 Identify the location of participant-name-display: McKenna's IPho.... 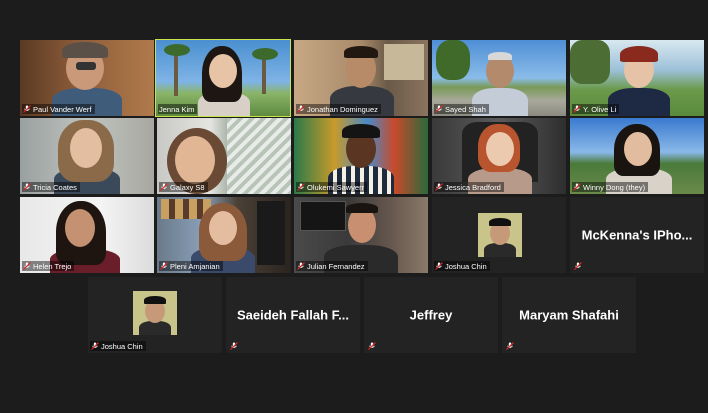
(637, 235).